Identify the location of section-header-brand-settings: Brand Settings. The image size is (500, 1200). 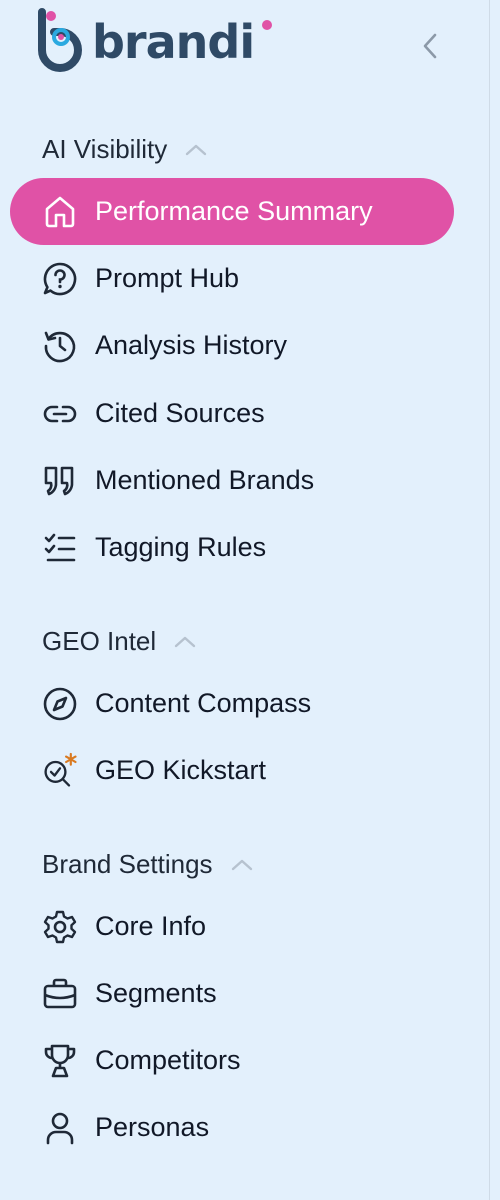
(147, 864).